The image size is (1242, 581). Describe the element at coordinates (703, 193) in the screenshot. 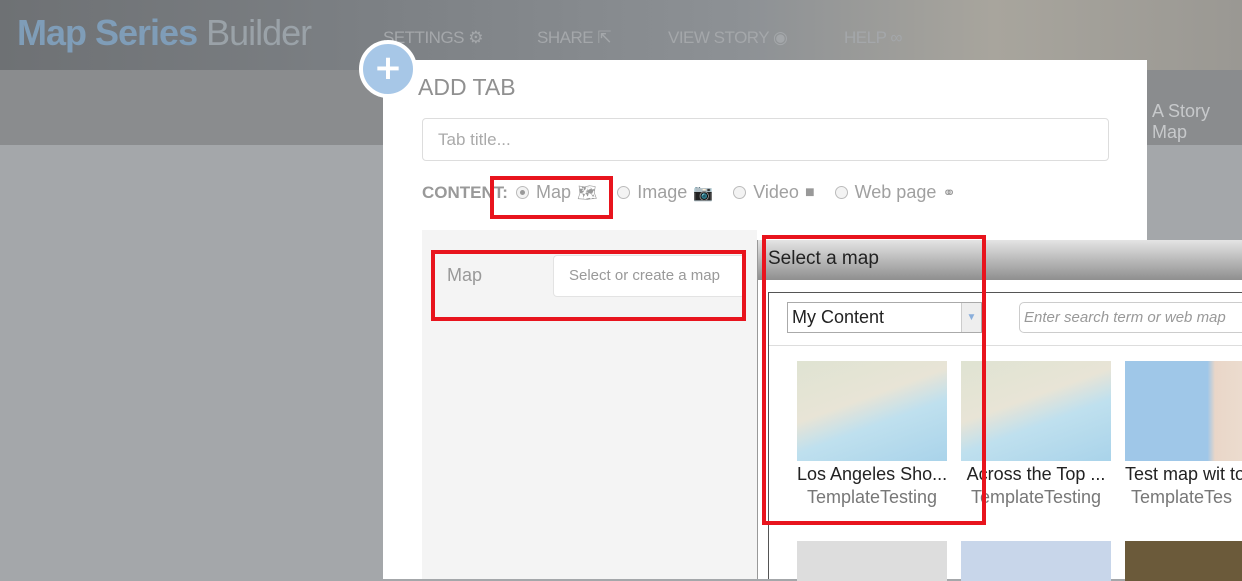

I see `camera-icon: 📷` at that location.